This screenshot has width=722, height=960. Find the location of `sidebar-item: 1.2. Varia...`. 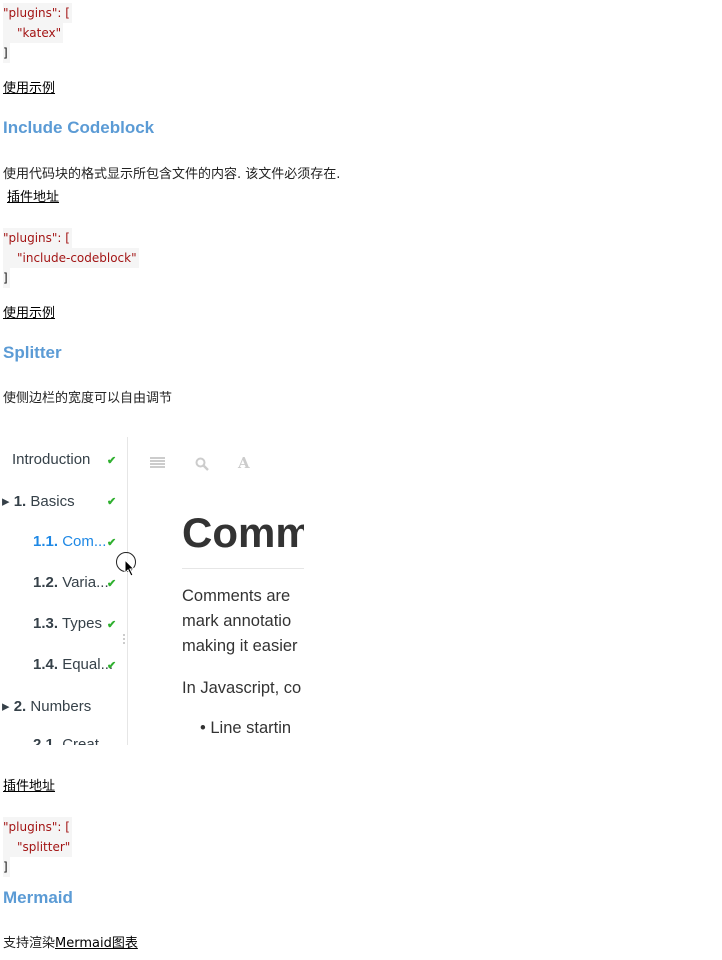

sidebar-item: 1.2. Varia... is located at coordinates (71, 582).